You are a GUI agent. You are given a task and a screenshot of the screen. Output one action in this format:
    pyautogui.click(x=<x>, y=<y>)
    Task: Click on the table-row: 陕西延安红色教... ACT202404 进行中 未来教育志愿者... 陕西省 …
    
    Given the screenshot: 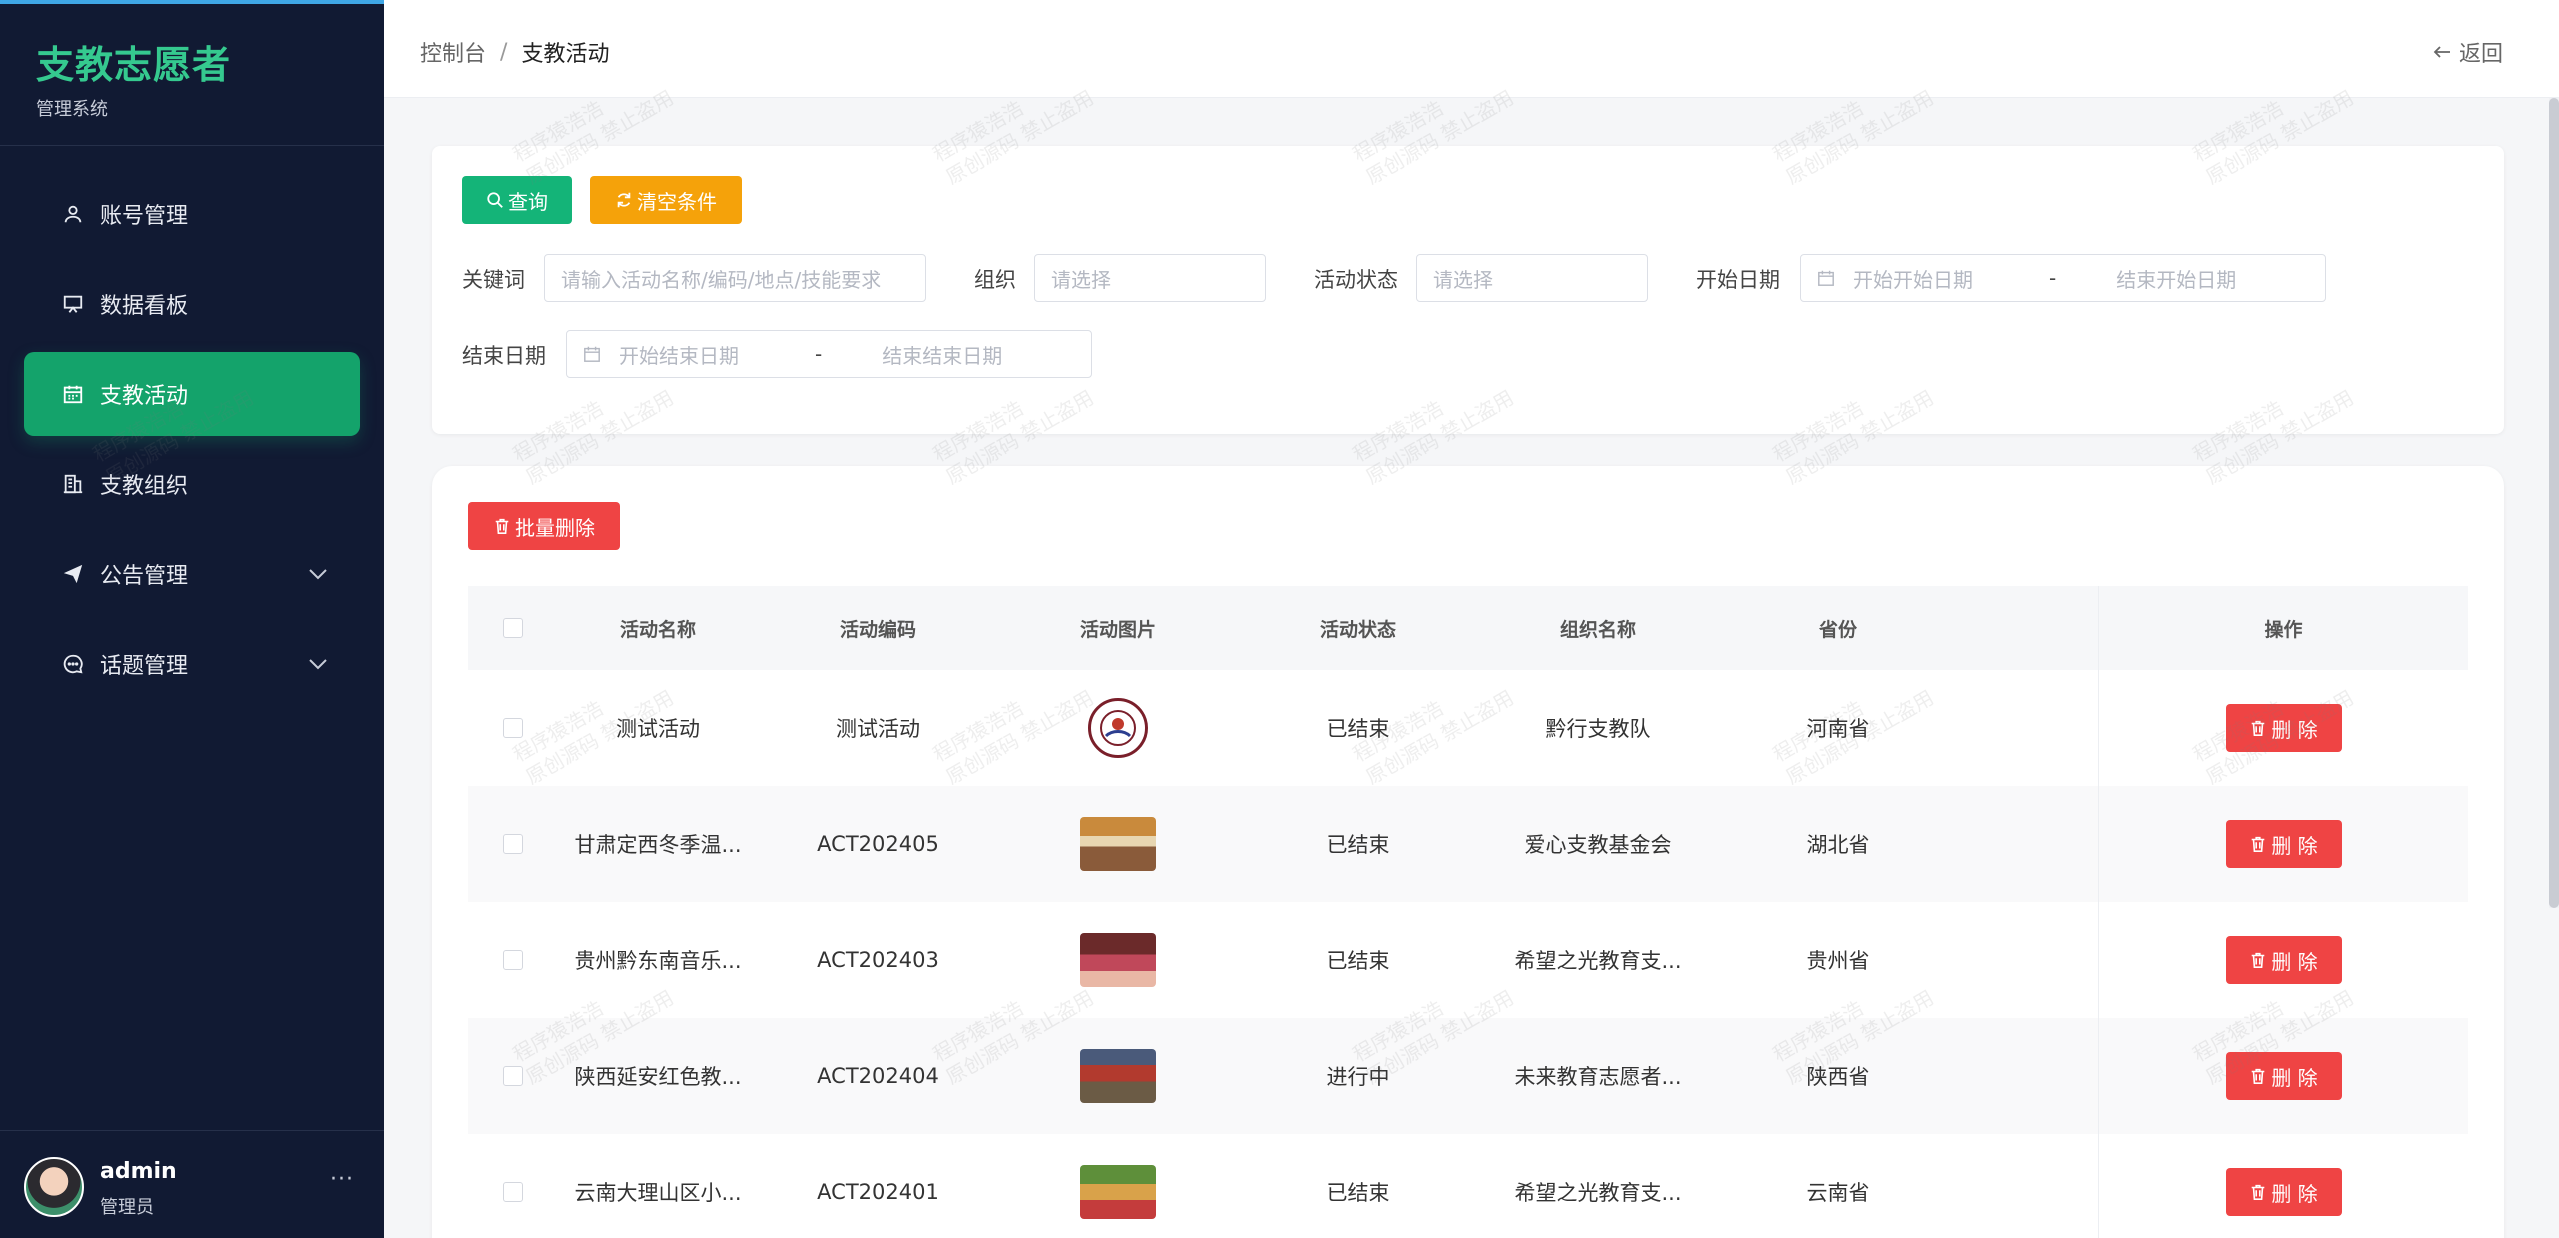 What is the action you would take?
    pyautogui.click(x=1468, y=1076)
    